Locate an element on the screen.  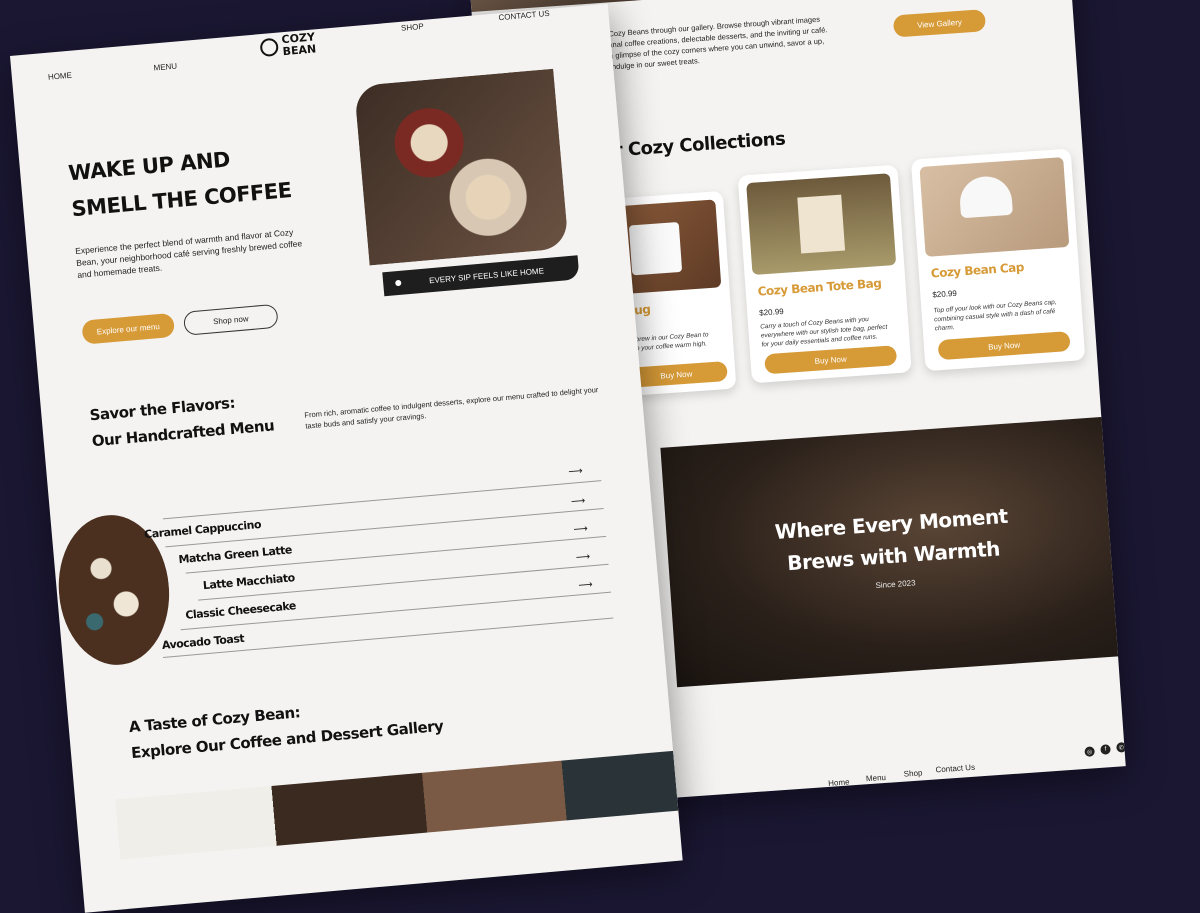
nav-home: HOME is located at coordinates (60, 76).